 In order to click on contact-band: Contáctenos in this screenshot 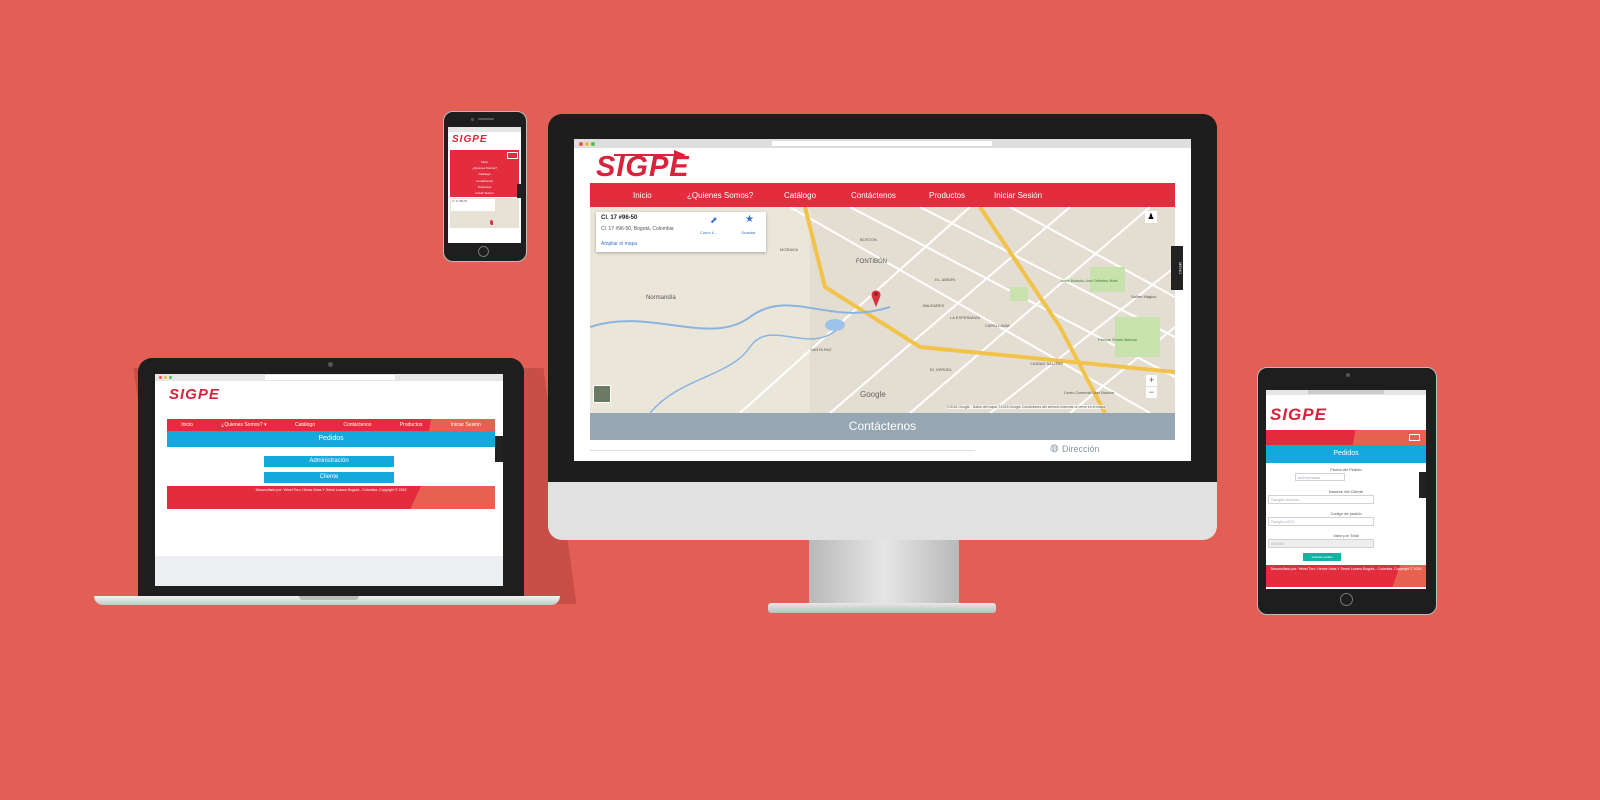, I will do `click(882, 426)`.